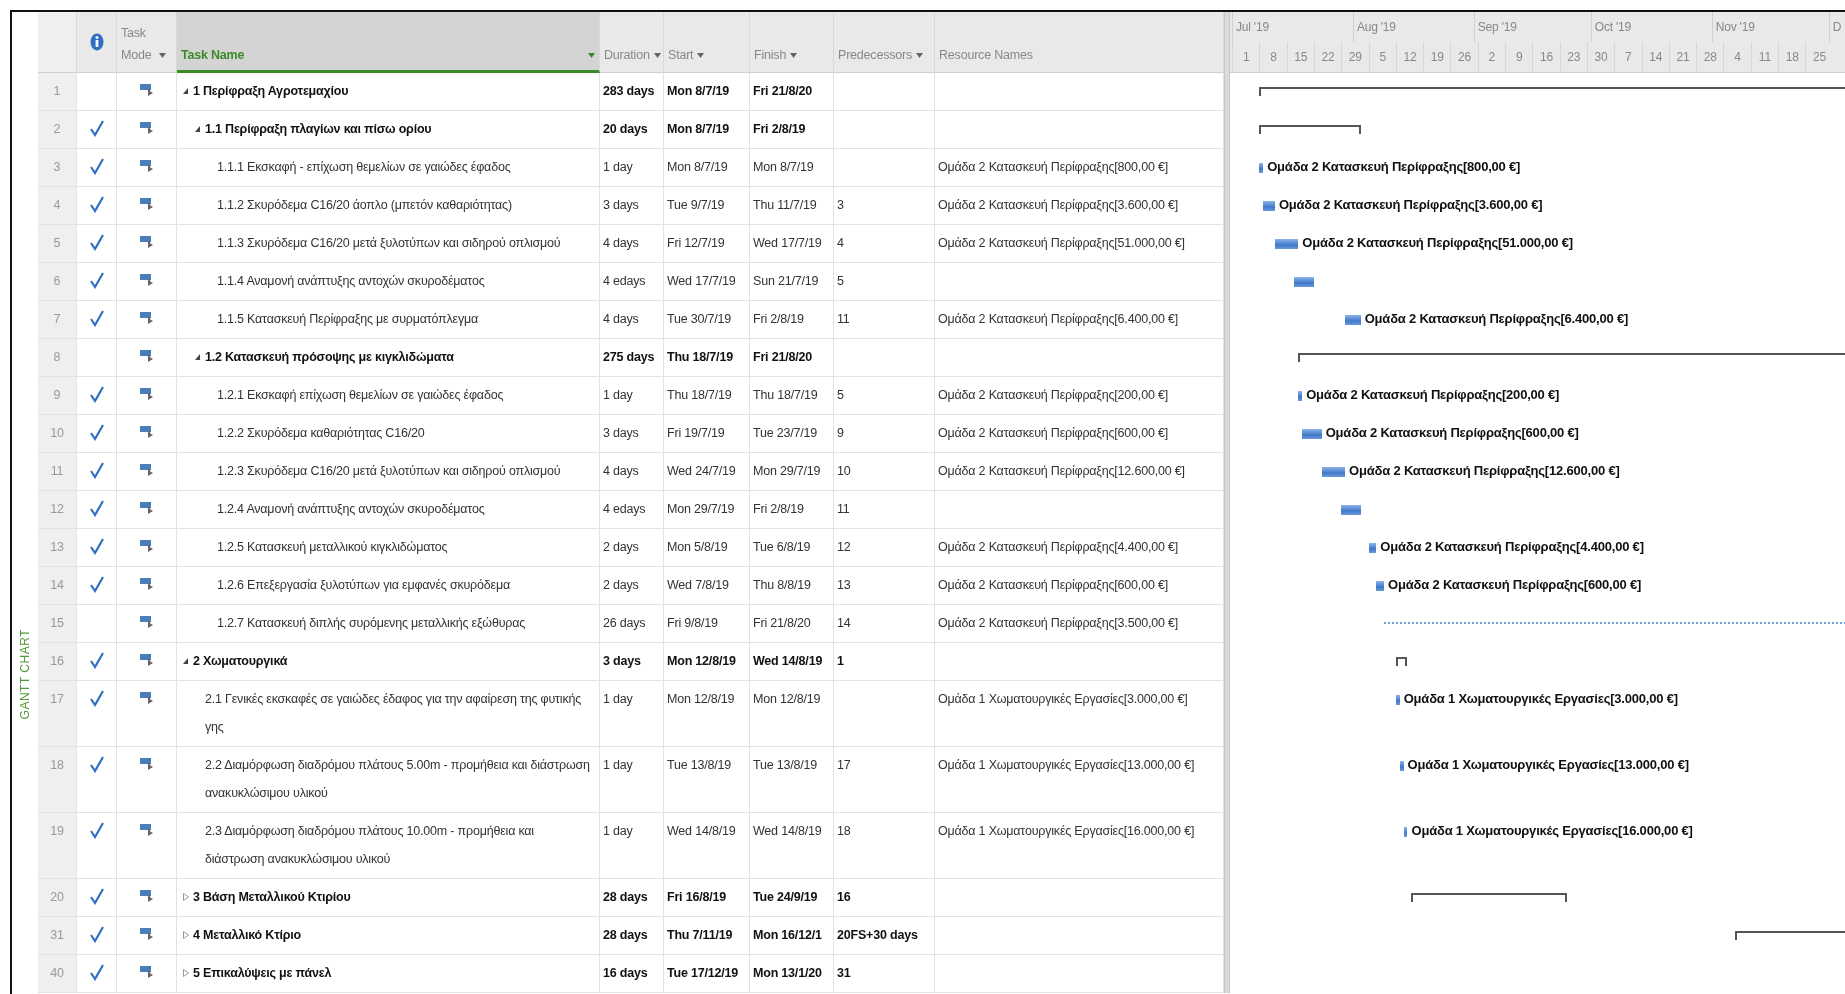  Describe the element at coordinates (147, 42) in the screenshot. I see `column-header: Task Mode` at that location.